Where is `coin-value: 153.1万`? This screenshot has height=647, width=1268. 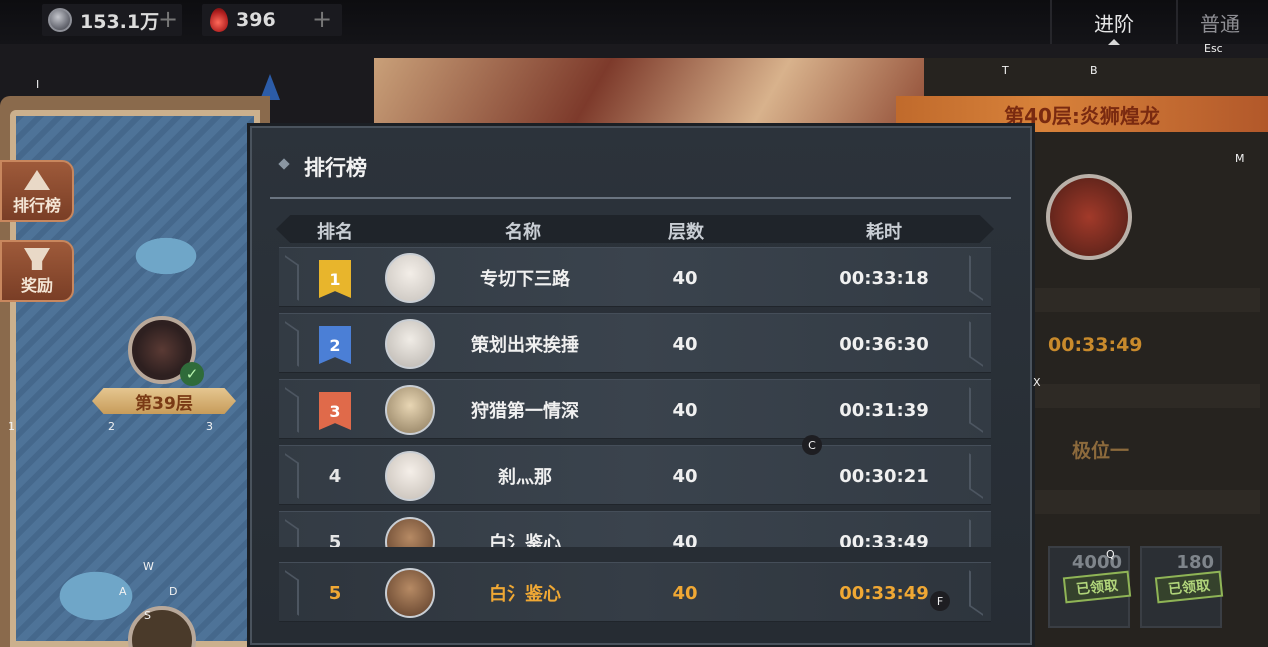 coin-value: 153.1万 is located at coordinates (120, 21).